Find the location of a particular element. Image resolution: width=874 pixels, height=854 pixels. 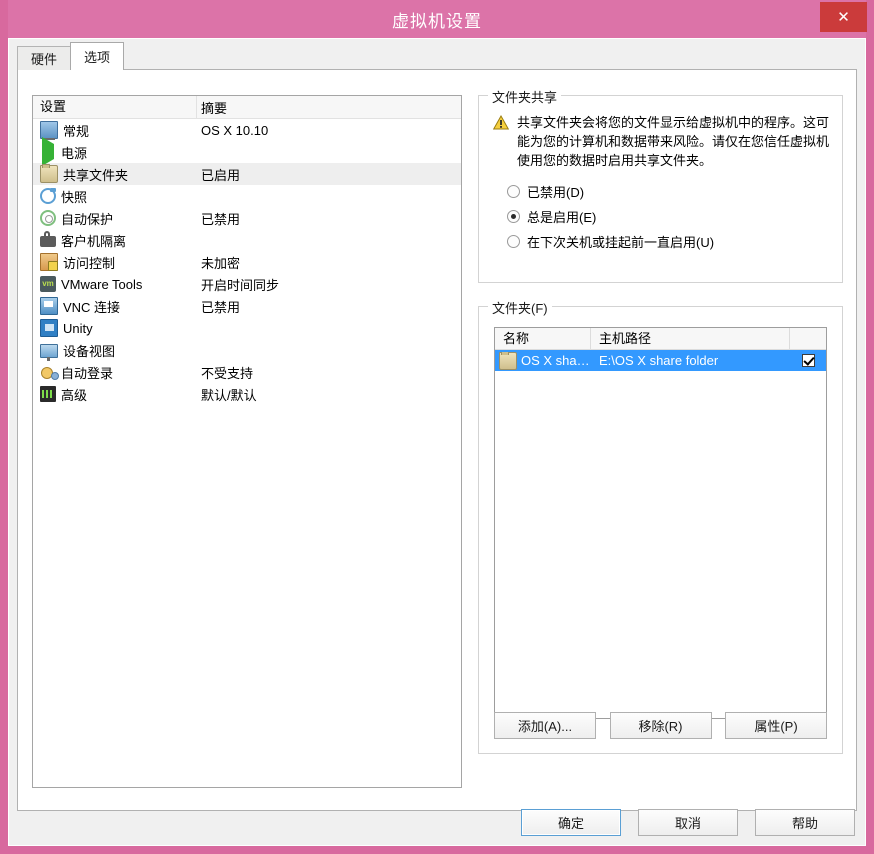

folder-enabled-checkbox is located at coordinates (808, 360).